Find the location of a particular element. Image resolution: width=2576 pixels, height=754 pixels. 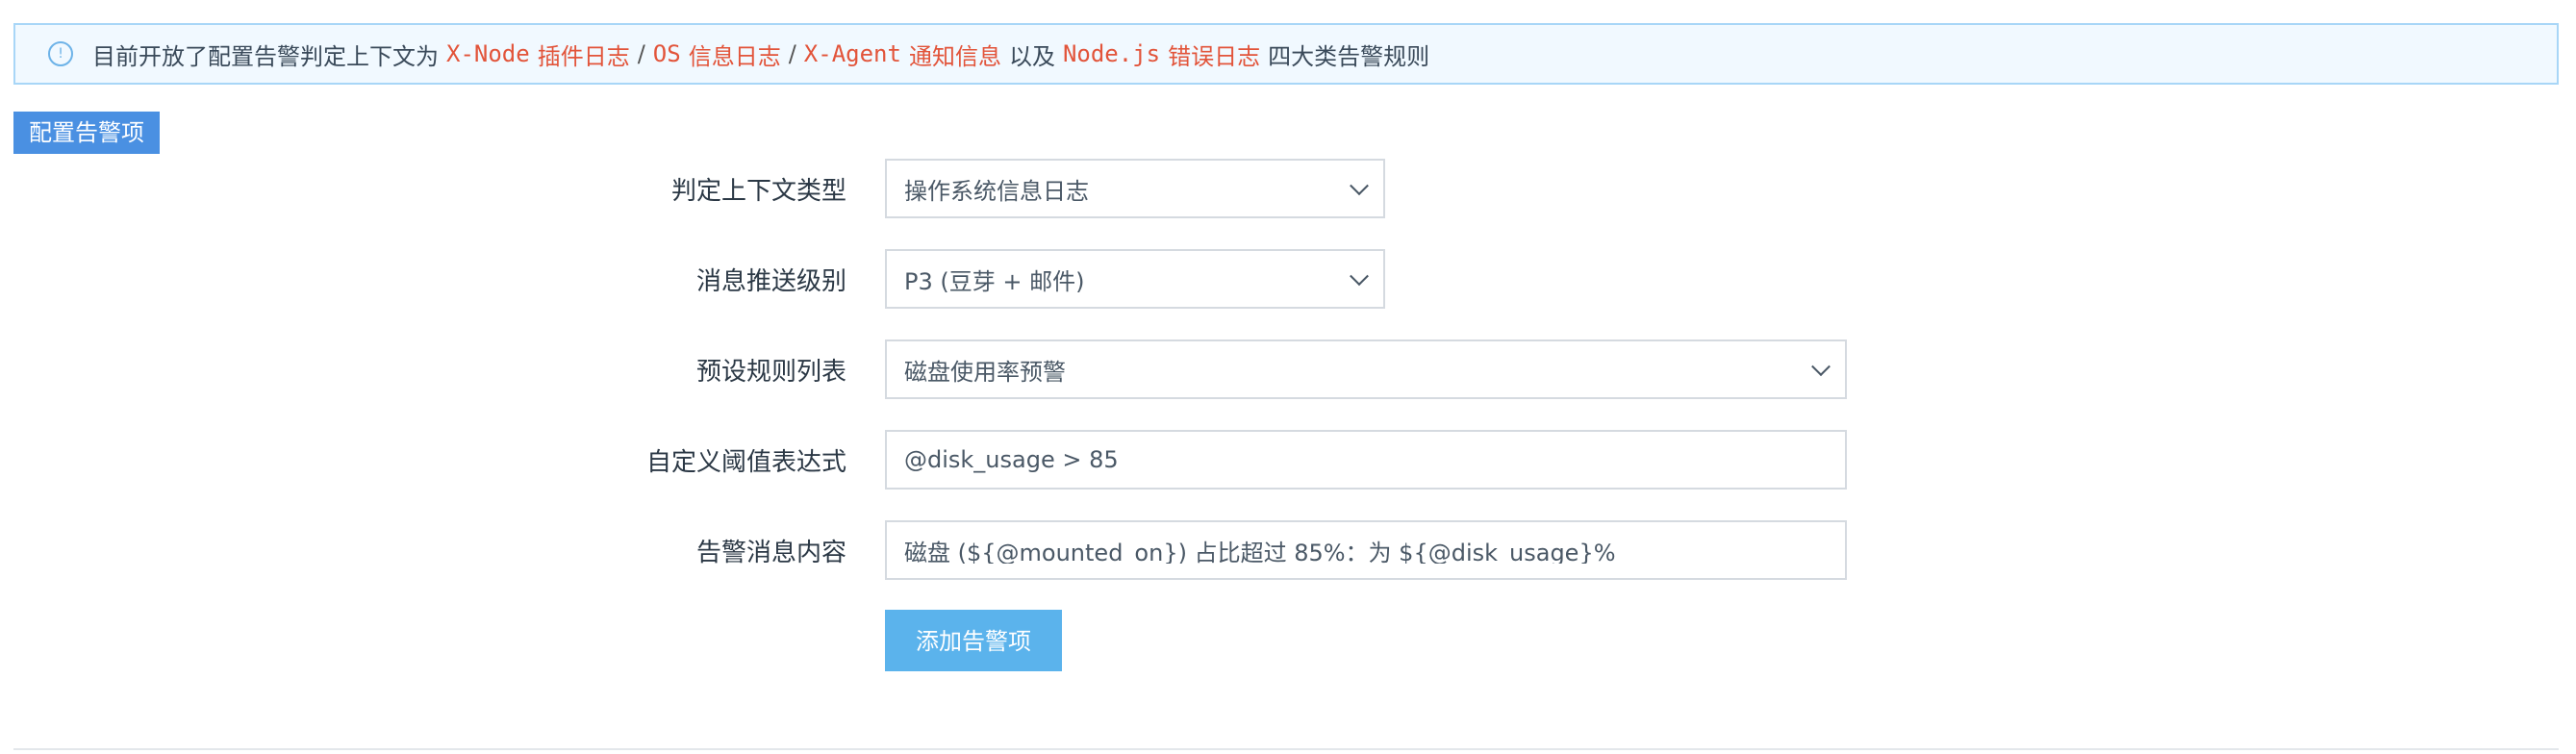

add-alert-button: 添加告警项 is located at coordinates (973, 640).